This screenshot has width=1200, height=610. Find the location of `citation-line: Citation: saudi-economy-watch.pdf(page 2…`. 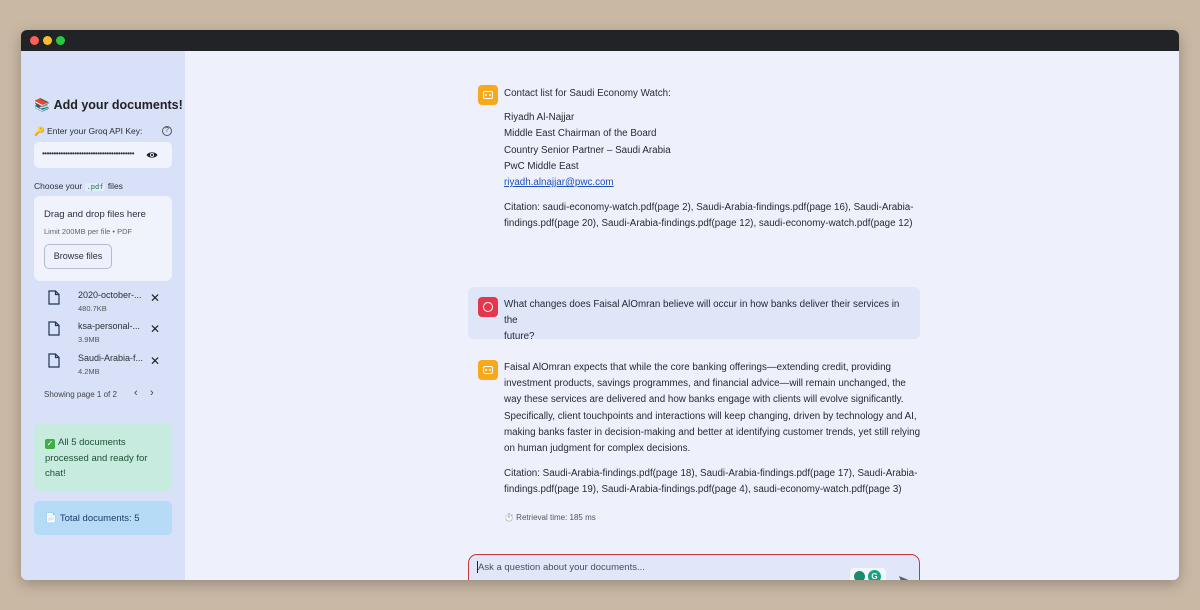

citation-line: Citation: saudi-economy-watch.pdf(page 2… is located at coordinates (709, 208).